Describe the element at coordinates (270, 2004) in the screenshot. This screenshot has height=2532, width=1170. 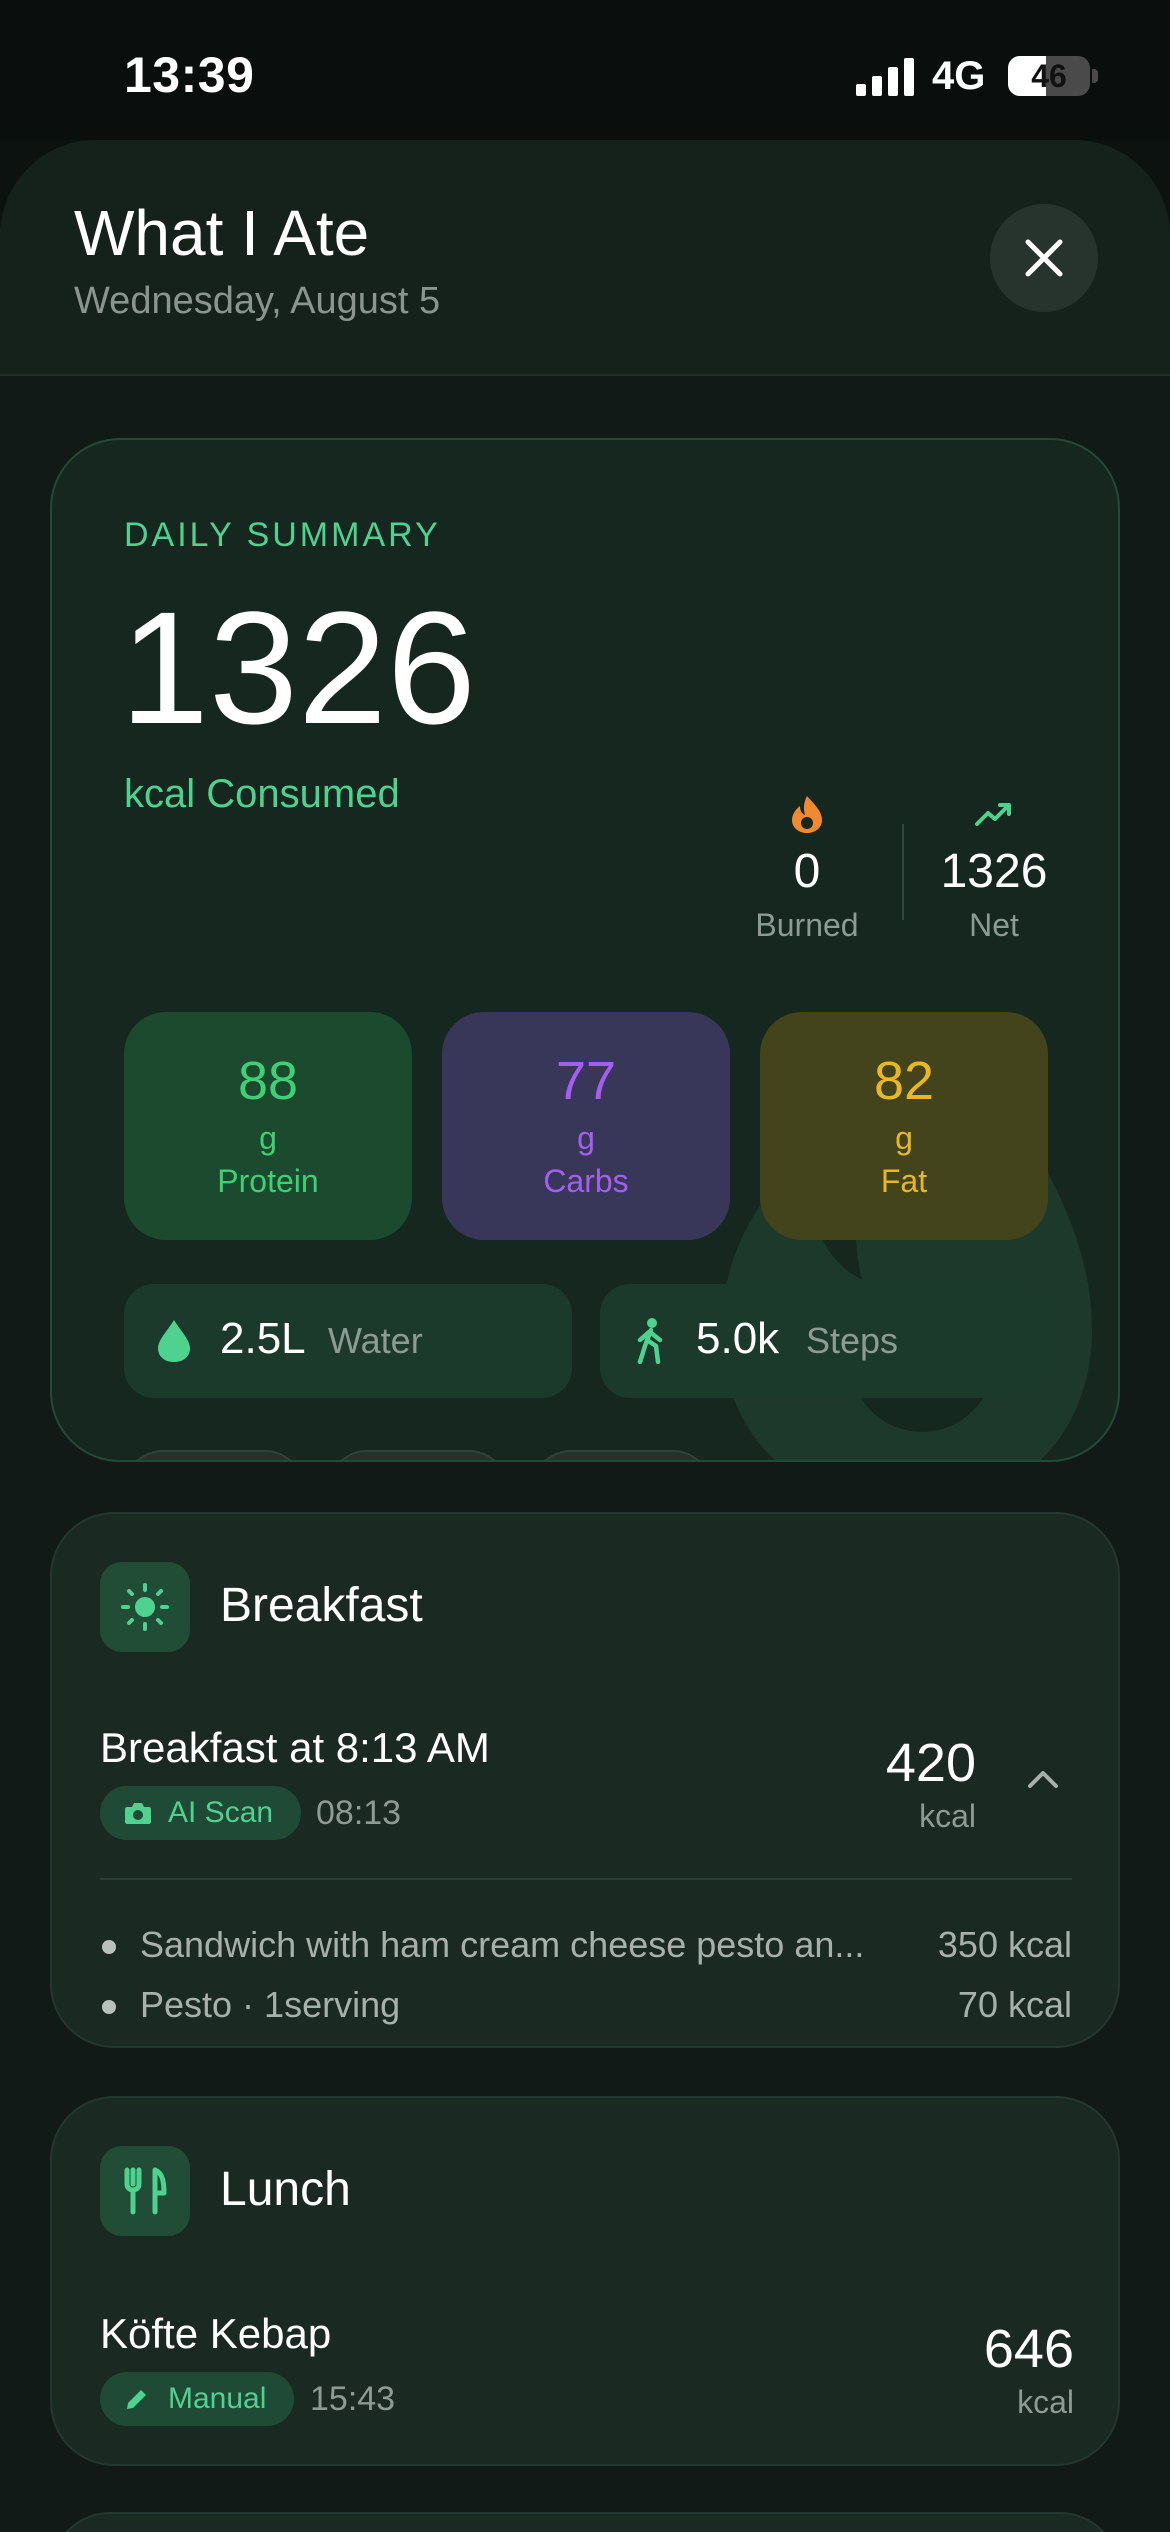
I see `item-name: Pesto · 1serving` at that location.